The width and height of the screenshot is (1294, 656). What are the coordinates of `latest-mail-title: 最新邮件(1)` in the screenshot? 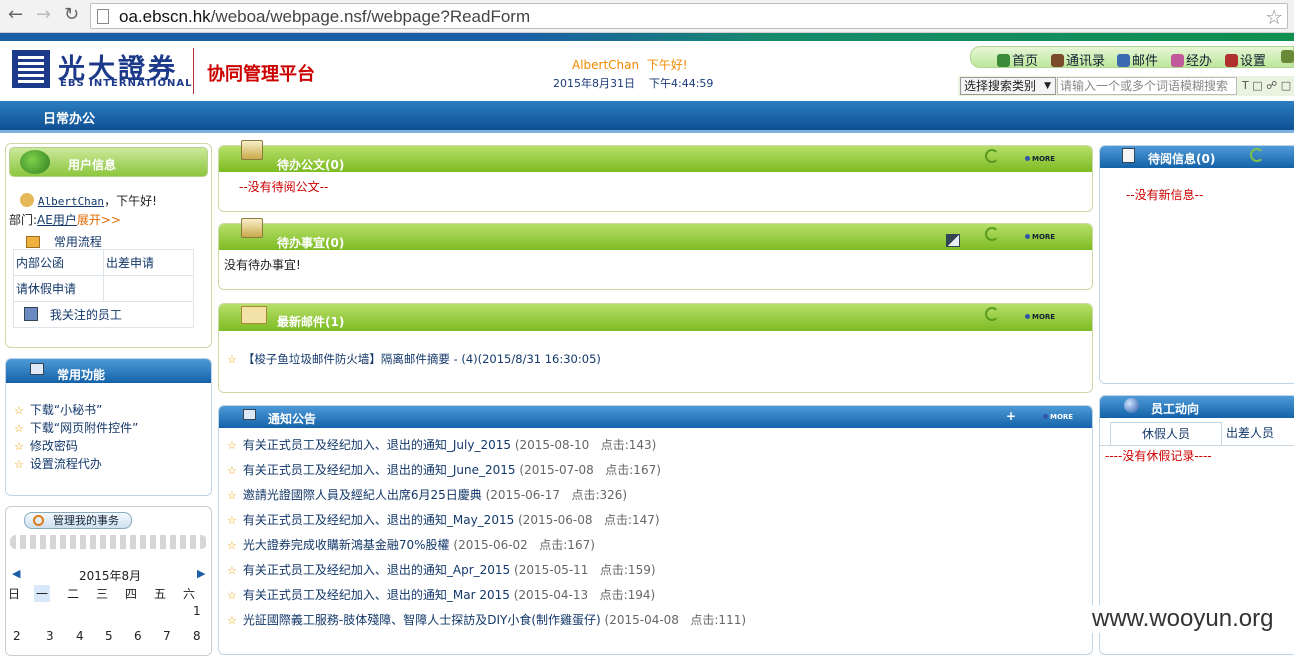 It's located at (311, 322).